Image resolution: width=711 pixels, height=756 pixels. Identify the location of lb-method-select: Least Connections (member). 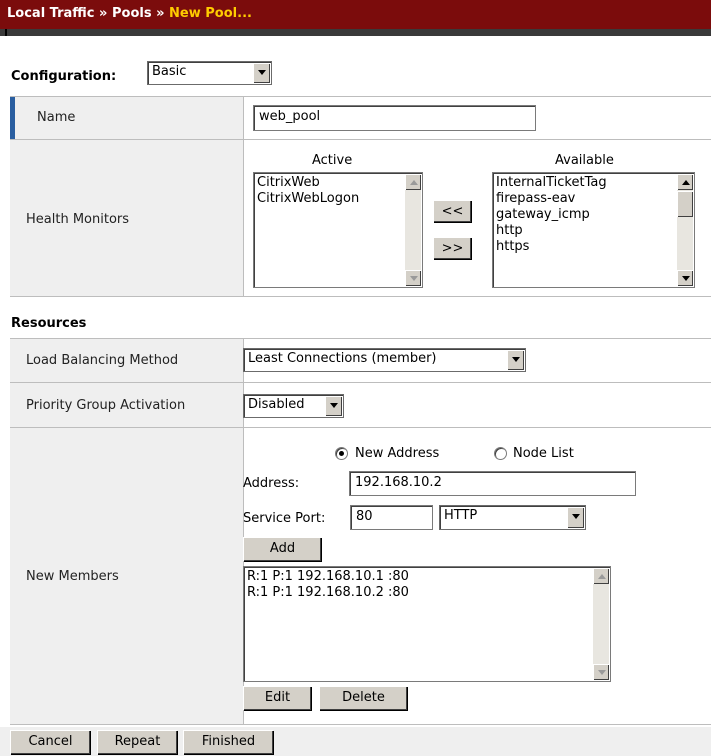
(384, 360).